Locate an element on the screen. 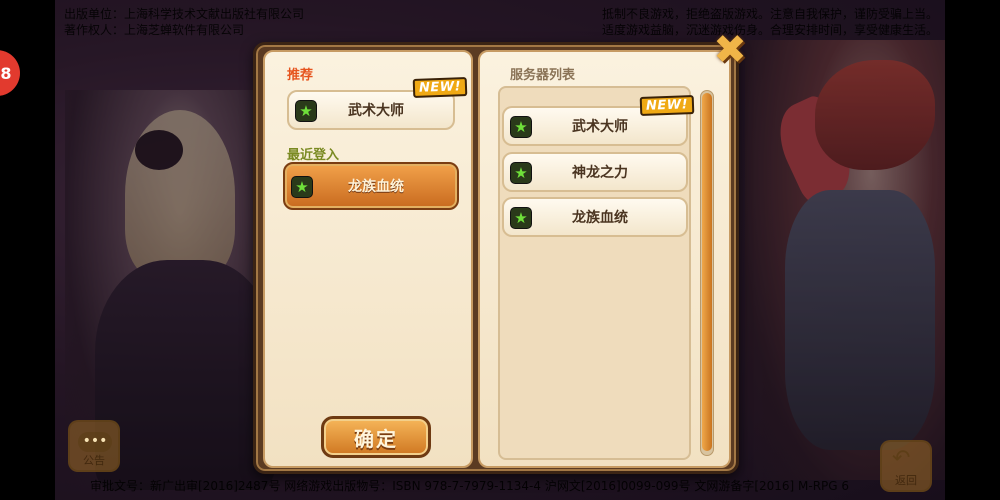 This screenshot has height=500, width=1000. server-list-item: ★ 龙族血统 is located at coordinates (595, 217).